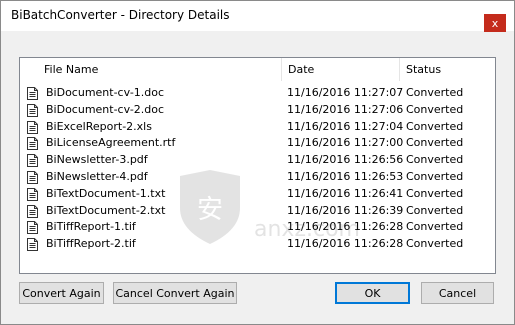 The width and height of the screenshot is (515, 325). I want to click on date-cell: 11/16/2016 11:27:04, so click(345, 126).